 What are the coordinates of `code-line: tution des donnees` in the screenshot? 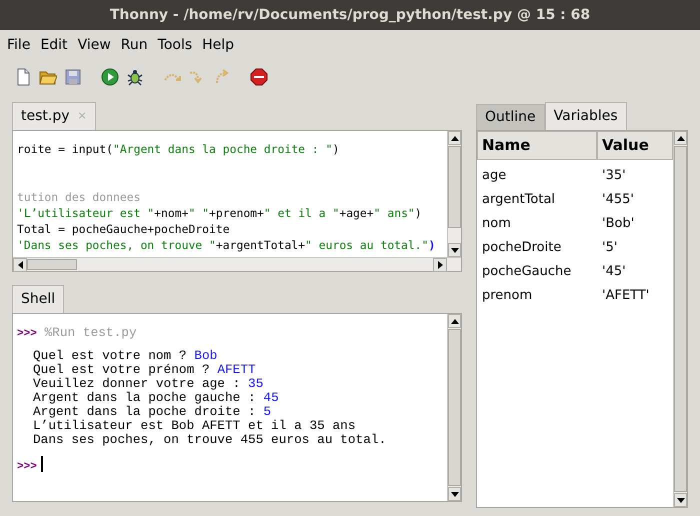 It's located at (78, 197).